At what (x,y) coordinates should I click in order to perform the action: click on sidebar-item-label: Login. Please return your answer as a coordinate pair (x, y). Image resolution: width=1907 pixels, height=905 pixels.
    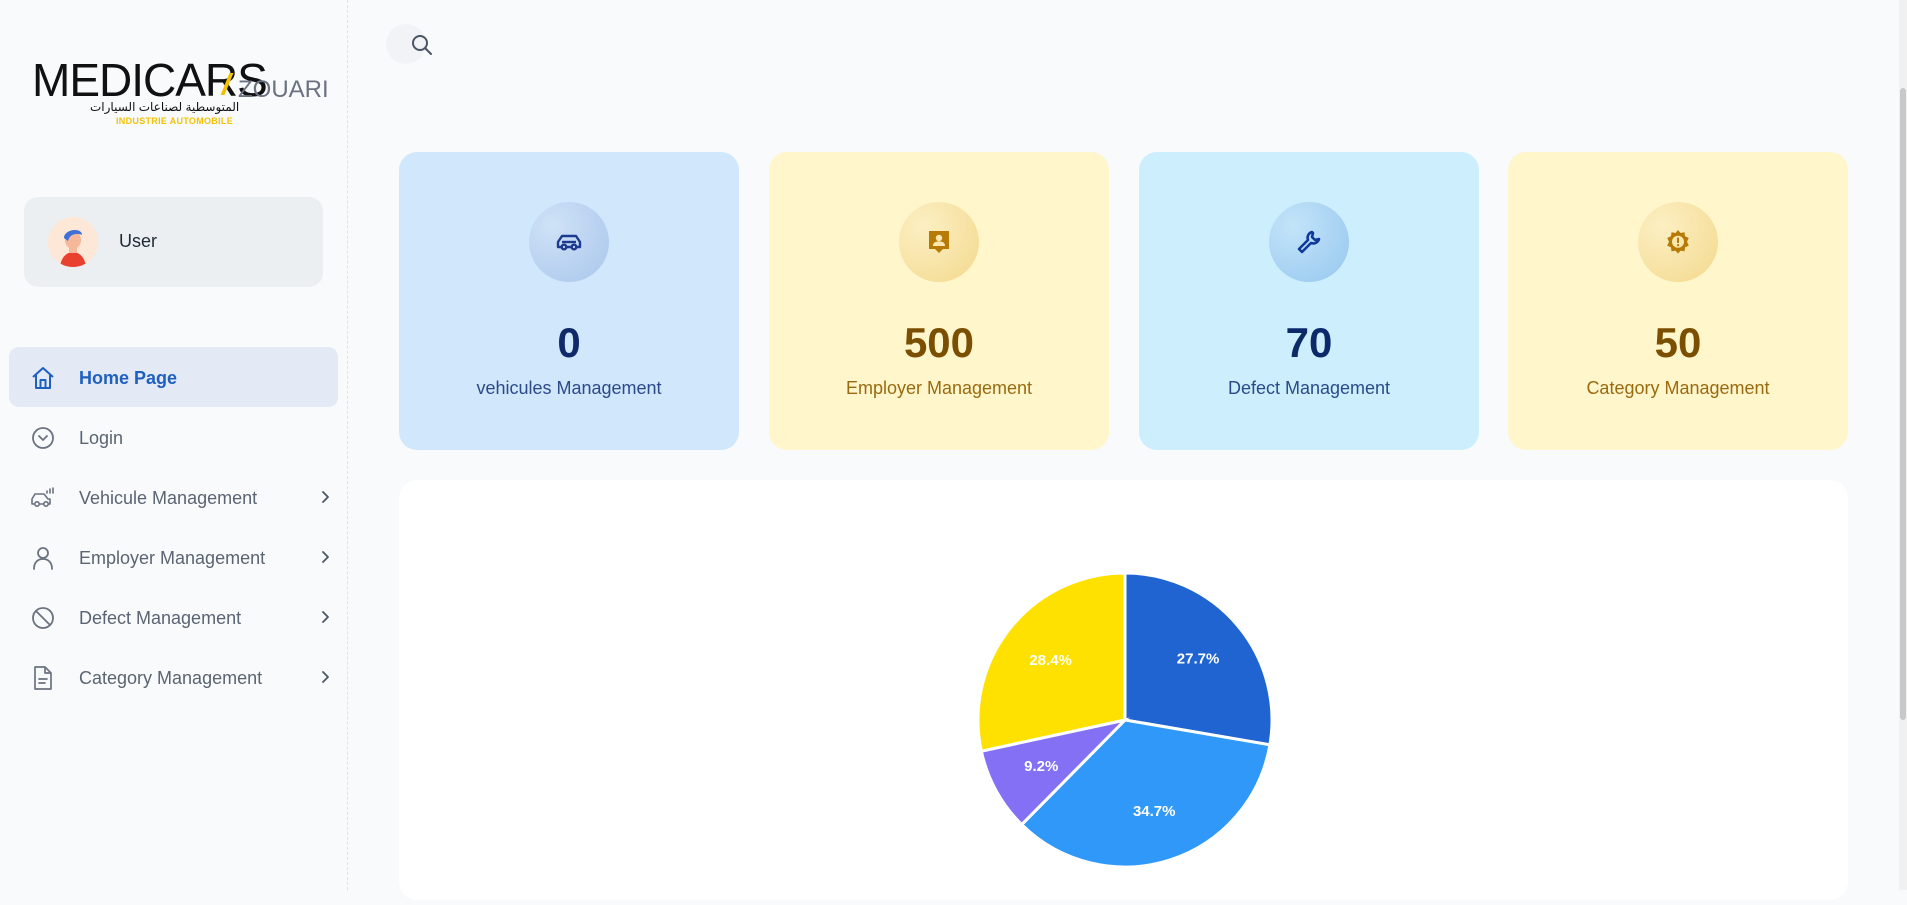
    Looking at the image, I should click on (101, 438).